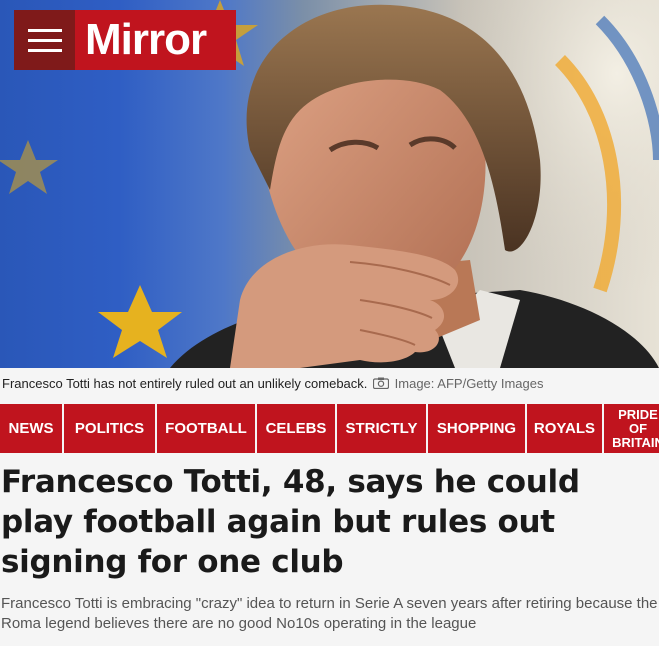 Image resolution: width=659 pixels, height=646 pixels. What do you see at coordinates (296, 428) in the screenshot?
I see `nav-item-celebs: CELEBS` at bounding box center [296, 428].